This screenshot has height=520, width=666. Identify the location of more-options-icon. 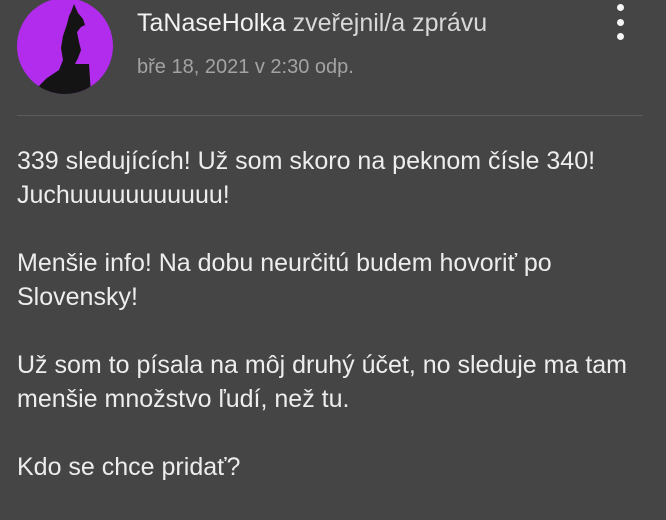
(620, 22).